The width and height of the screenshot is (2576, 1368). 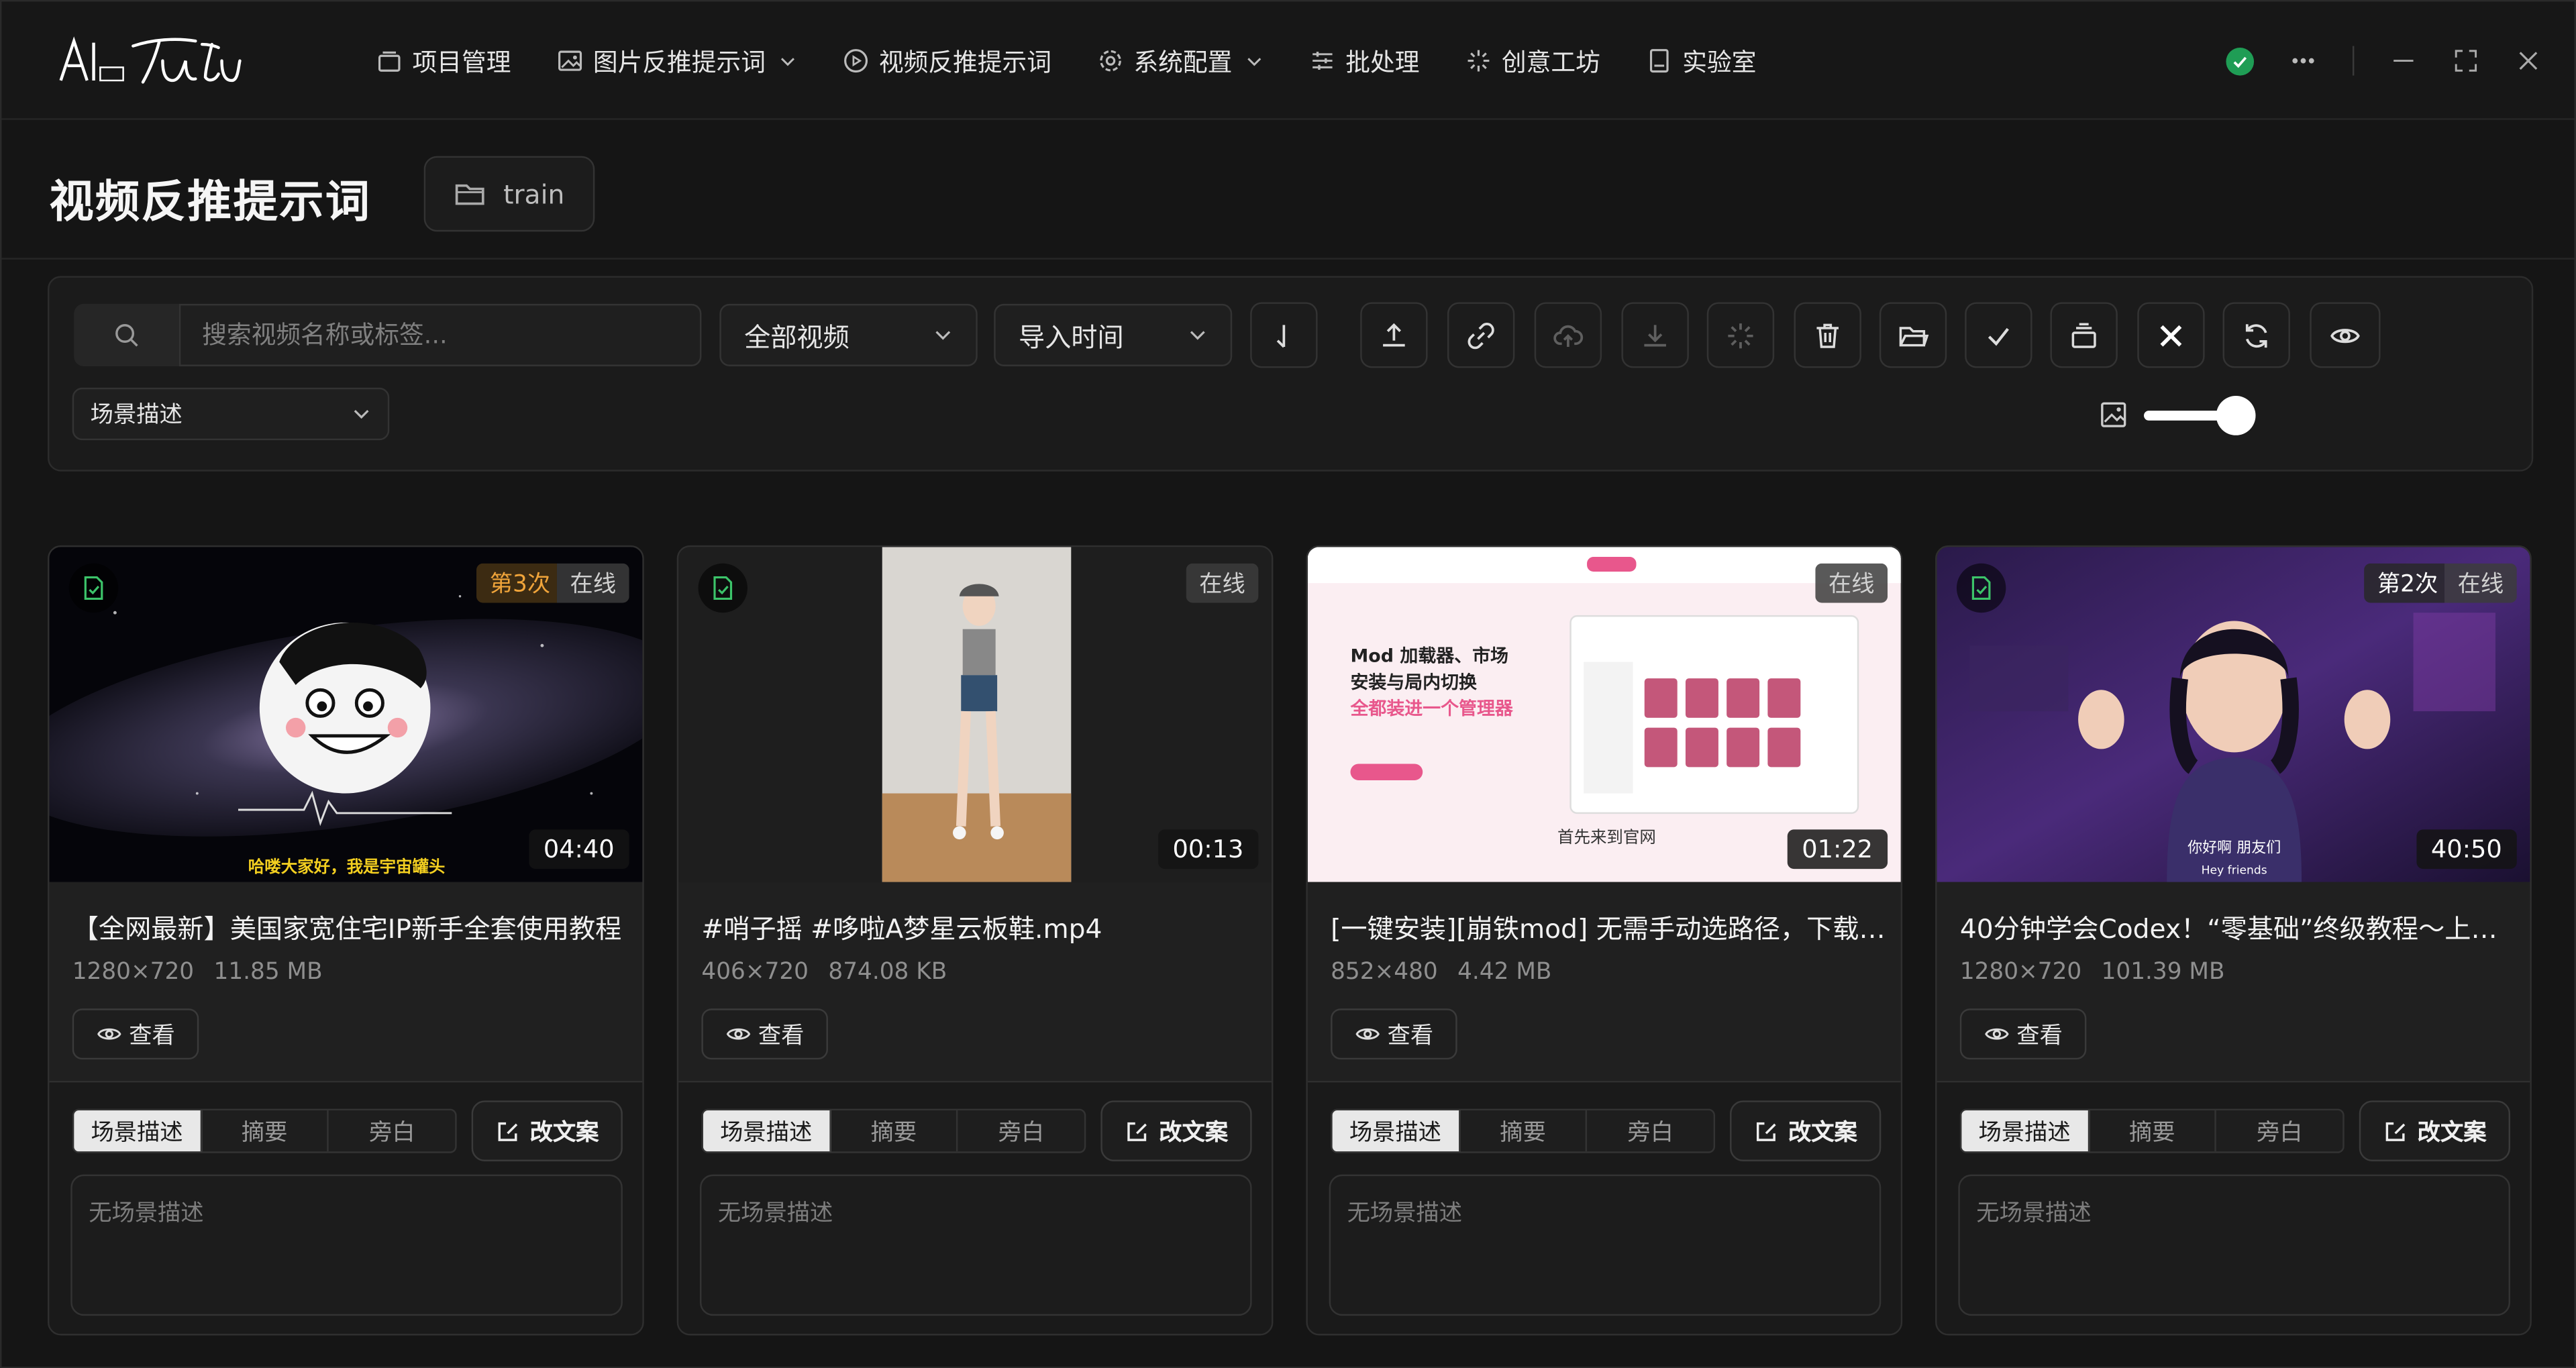 I want to click on delete-button, so click(x=1827, y=335).